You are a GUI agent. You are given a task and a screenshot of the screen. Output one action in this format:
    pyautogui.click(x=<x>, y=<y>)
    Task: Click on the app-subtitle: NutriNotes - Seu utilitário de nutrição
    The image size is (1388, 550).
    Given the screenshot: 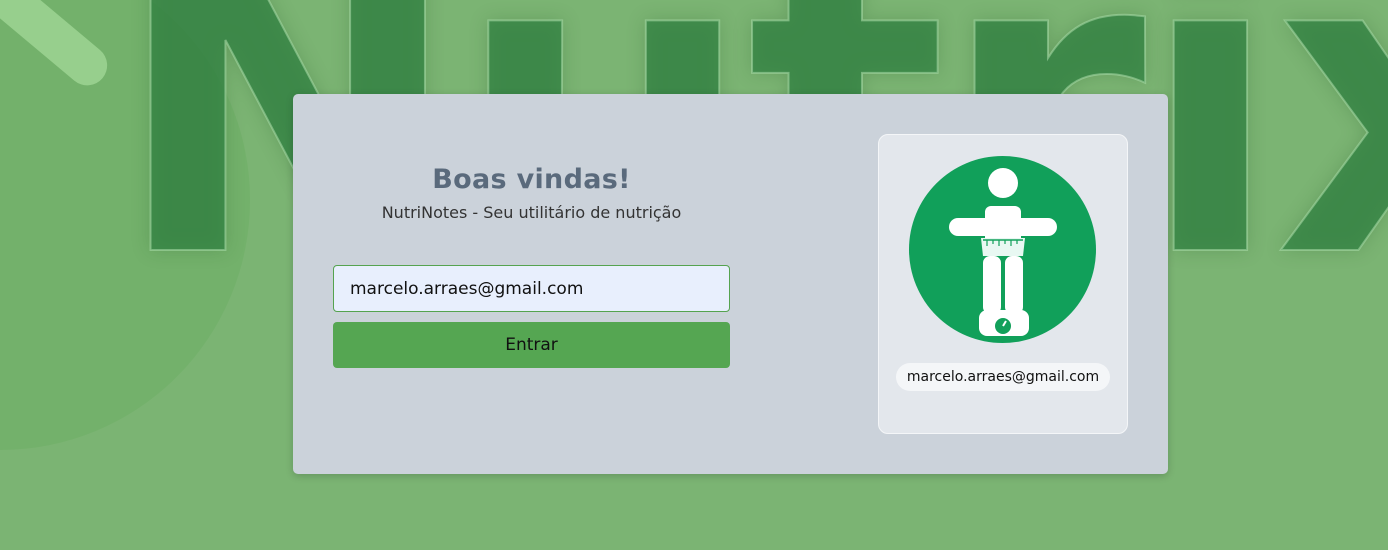 What is the action you would take?
    pyautogui.click(x=531, y=212)
    